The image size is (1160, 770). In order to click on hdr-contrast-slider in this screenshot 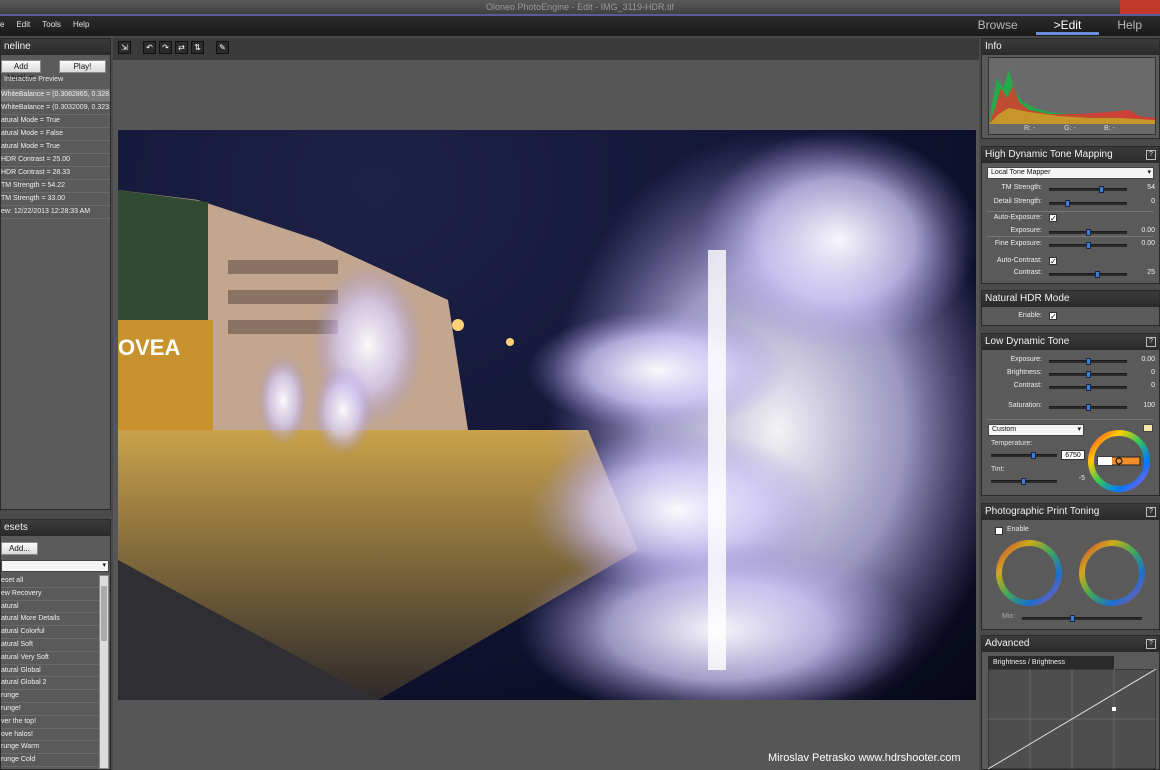, I will do `click(1088, 274)`.